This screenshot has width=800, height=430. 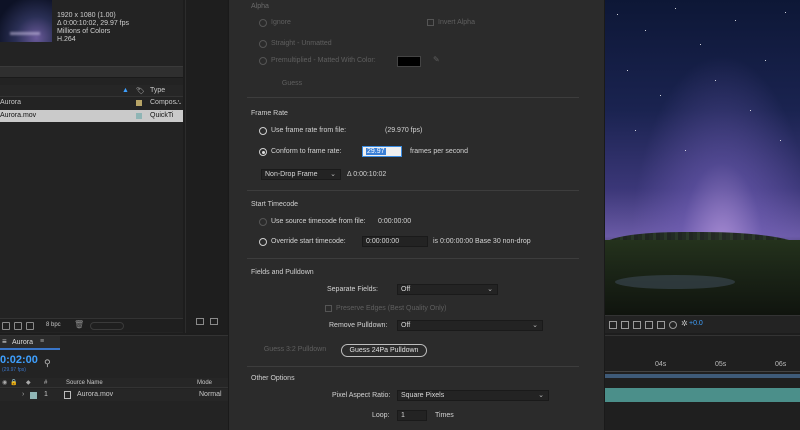 What do you see at coordinates (84, 383) in the screenshot?
I see `col-source-name: Source Name` at bounding box center [84, 383].